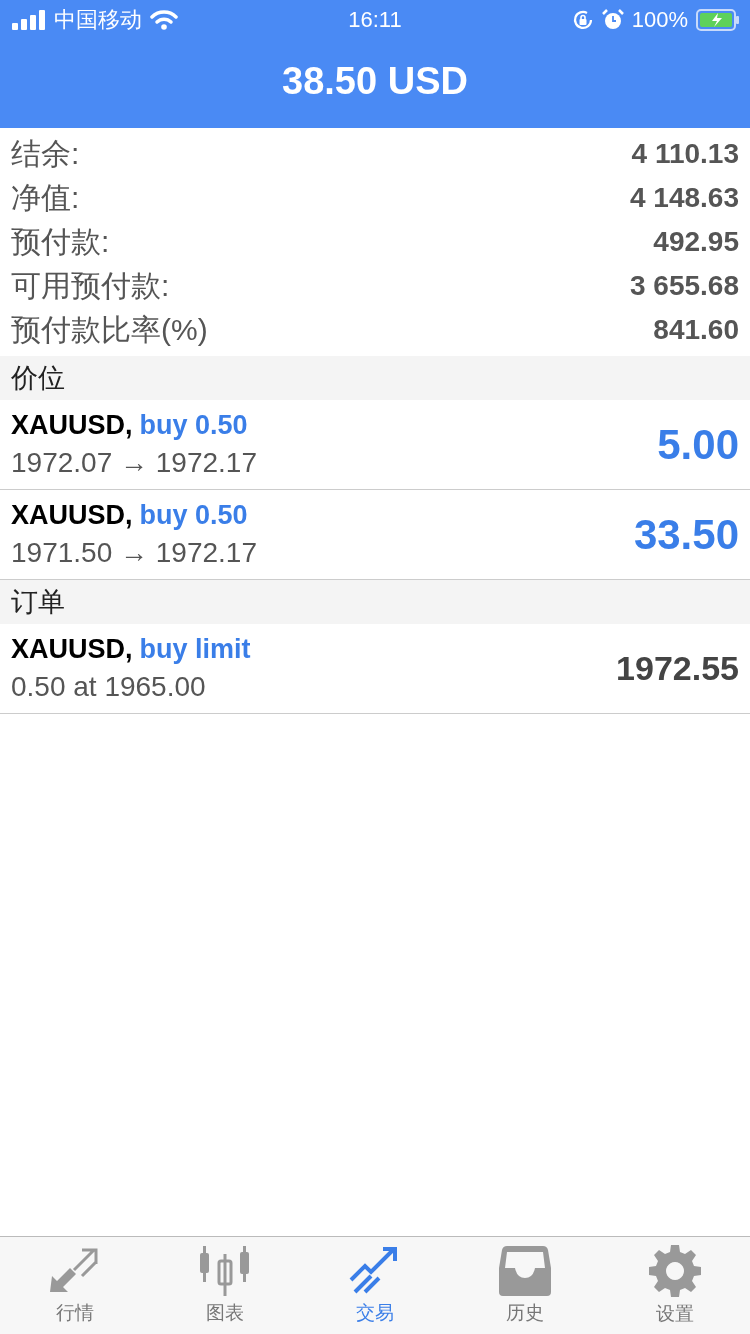 The width and height of the screenshot is (750, 1334). Describe the element at coordinates (696, 330) in the screenshot. I see `summary-value: 841.60` at that location.